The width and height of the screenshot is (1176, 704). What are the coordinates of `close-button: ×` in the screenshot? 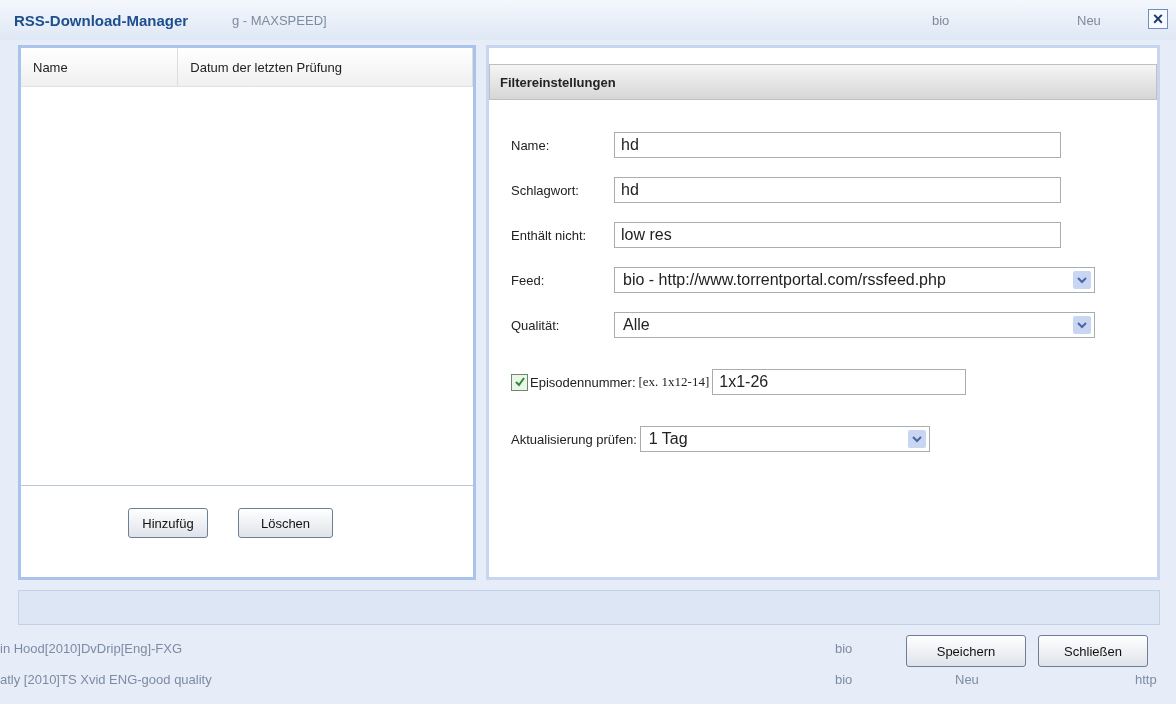 It's located at (1158, 19).